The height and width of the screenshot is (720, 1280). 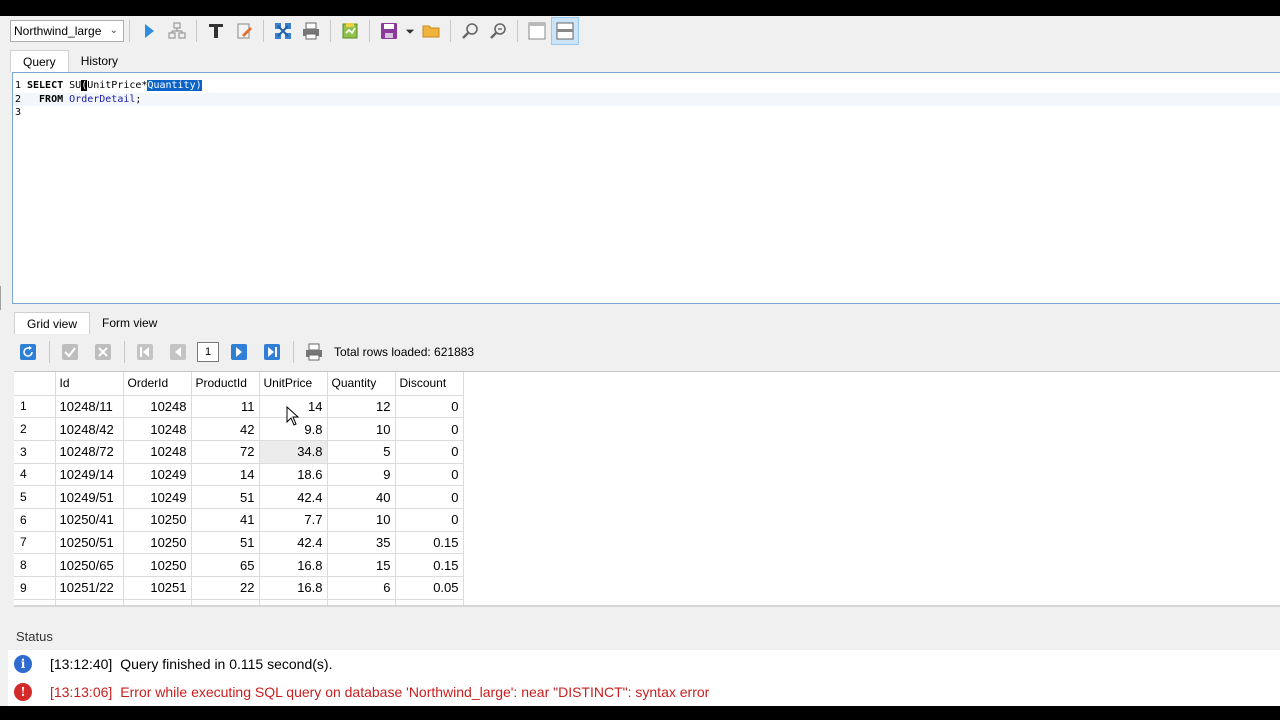 I want to click on last-page-button, so click(x=272, y=352).